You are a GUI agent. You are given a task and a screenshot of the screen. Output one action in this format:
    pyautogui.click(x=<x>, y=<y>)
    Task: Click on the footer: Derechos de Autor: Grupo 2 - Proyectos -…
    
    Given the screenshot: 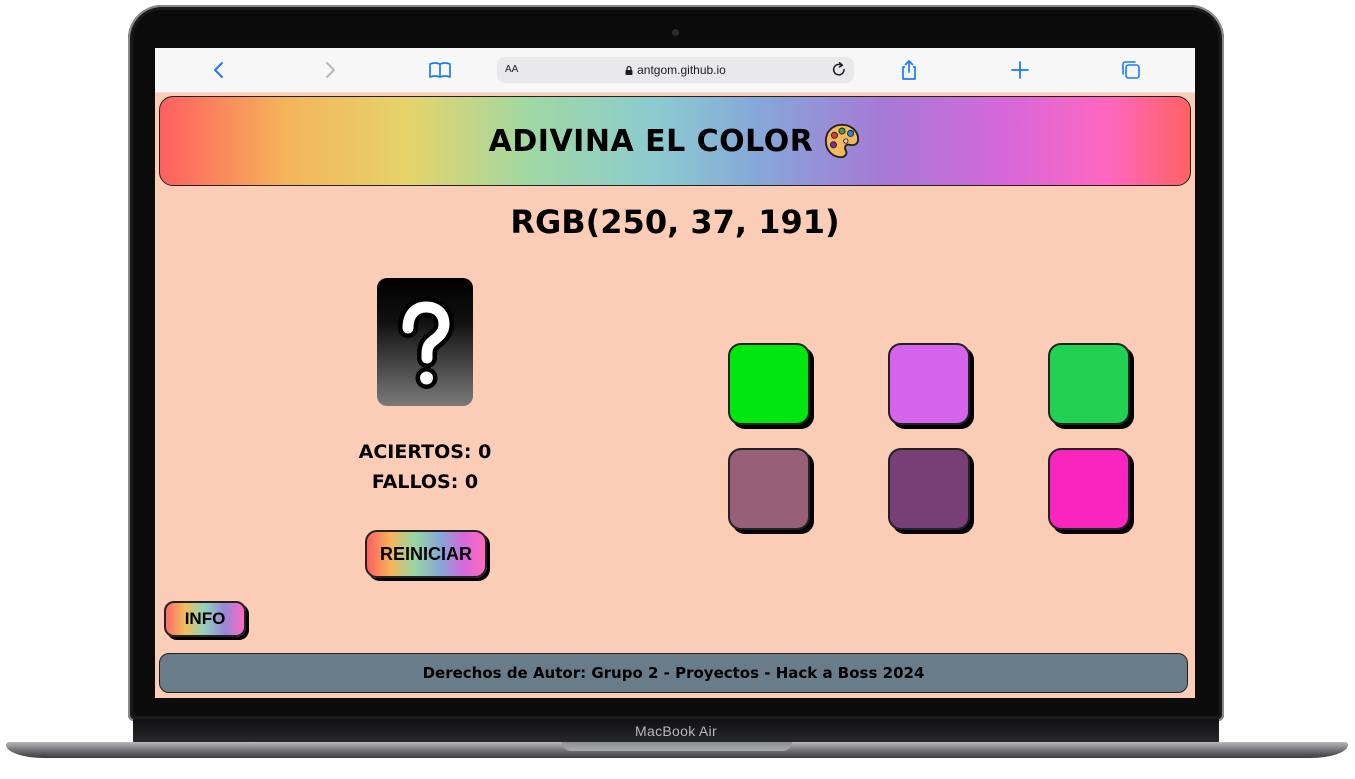 What is the action you would take?
    pyautogui.click(x=673, y=673)
    